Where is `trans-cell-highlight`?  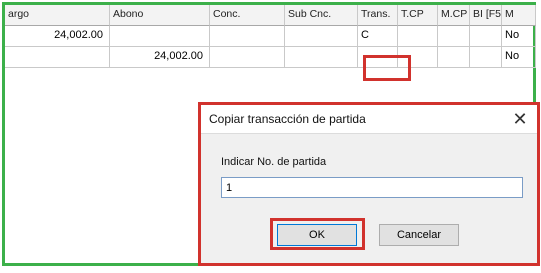
trans-cell-highlight is located at coordinates (387, 68).